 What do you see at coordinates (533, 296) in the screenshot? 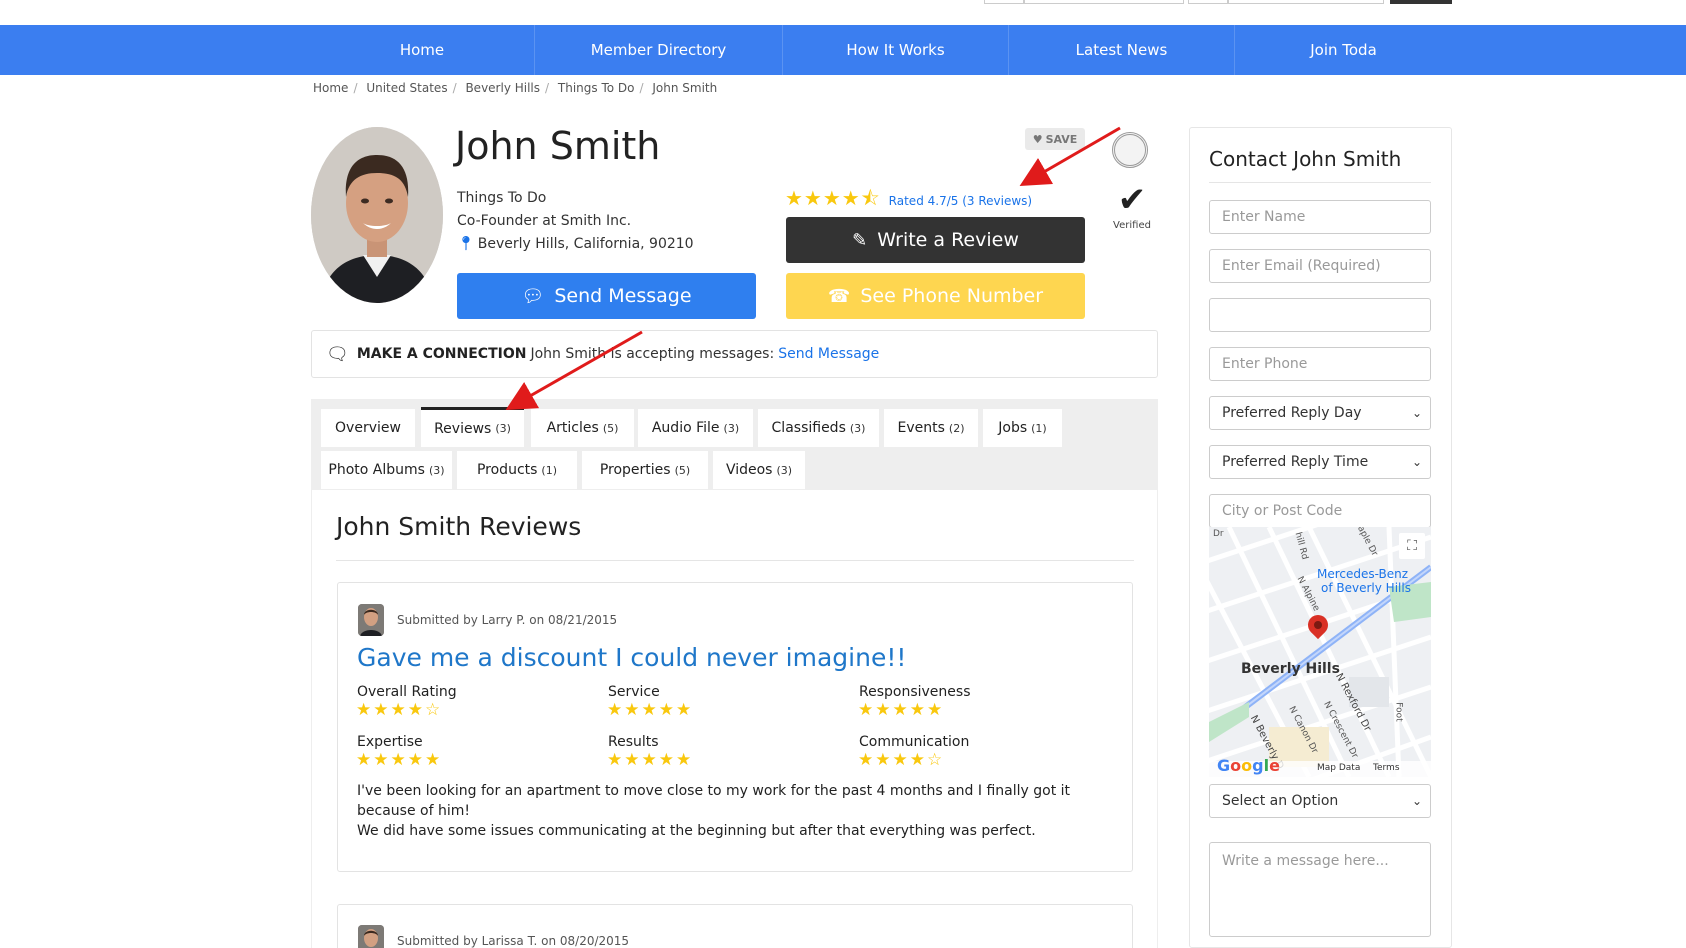
I see `chat-icon: 💬︎` at bounding box center [533, 296].